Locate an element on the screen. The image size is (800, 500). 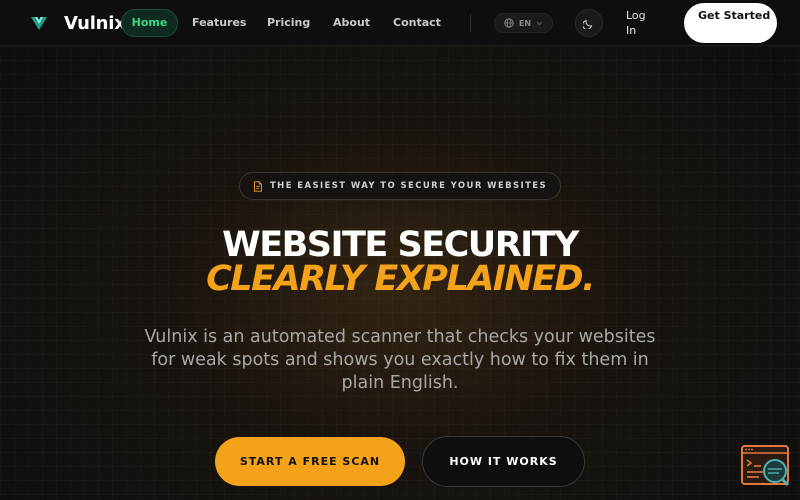
chevron-down-icon is located at coordinates (539, 23).